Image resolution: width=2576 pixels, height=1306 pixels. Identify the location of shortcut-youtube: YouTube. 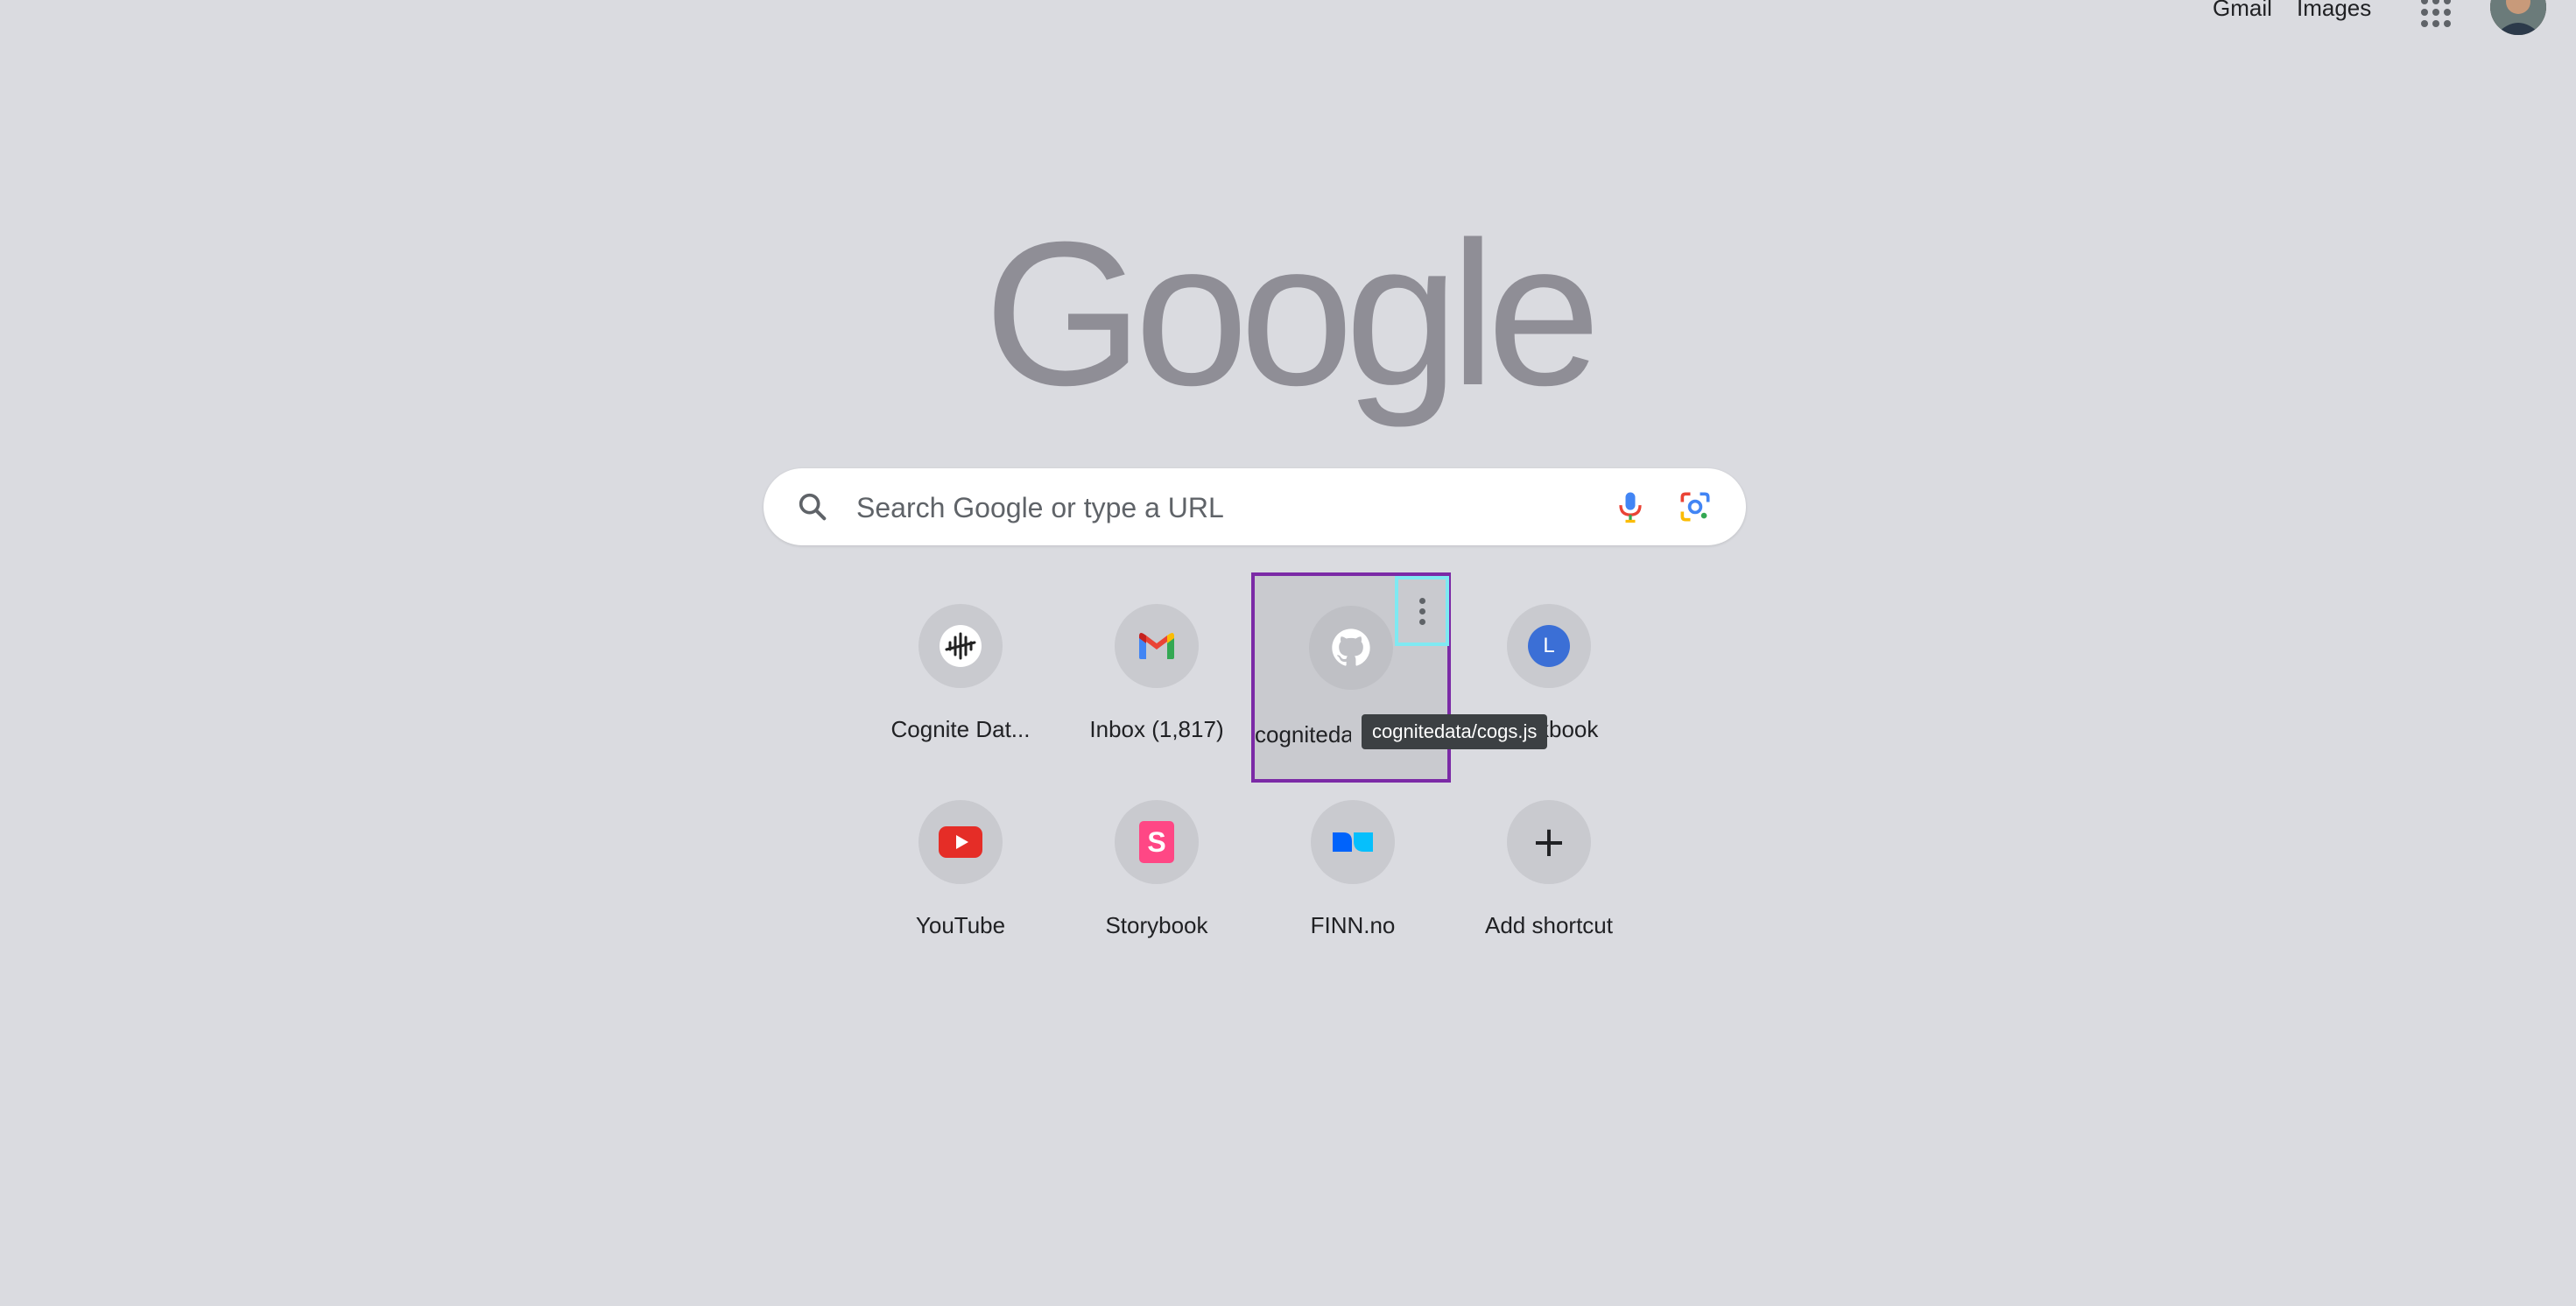
(960, 868).